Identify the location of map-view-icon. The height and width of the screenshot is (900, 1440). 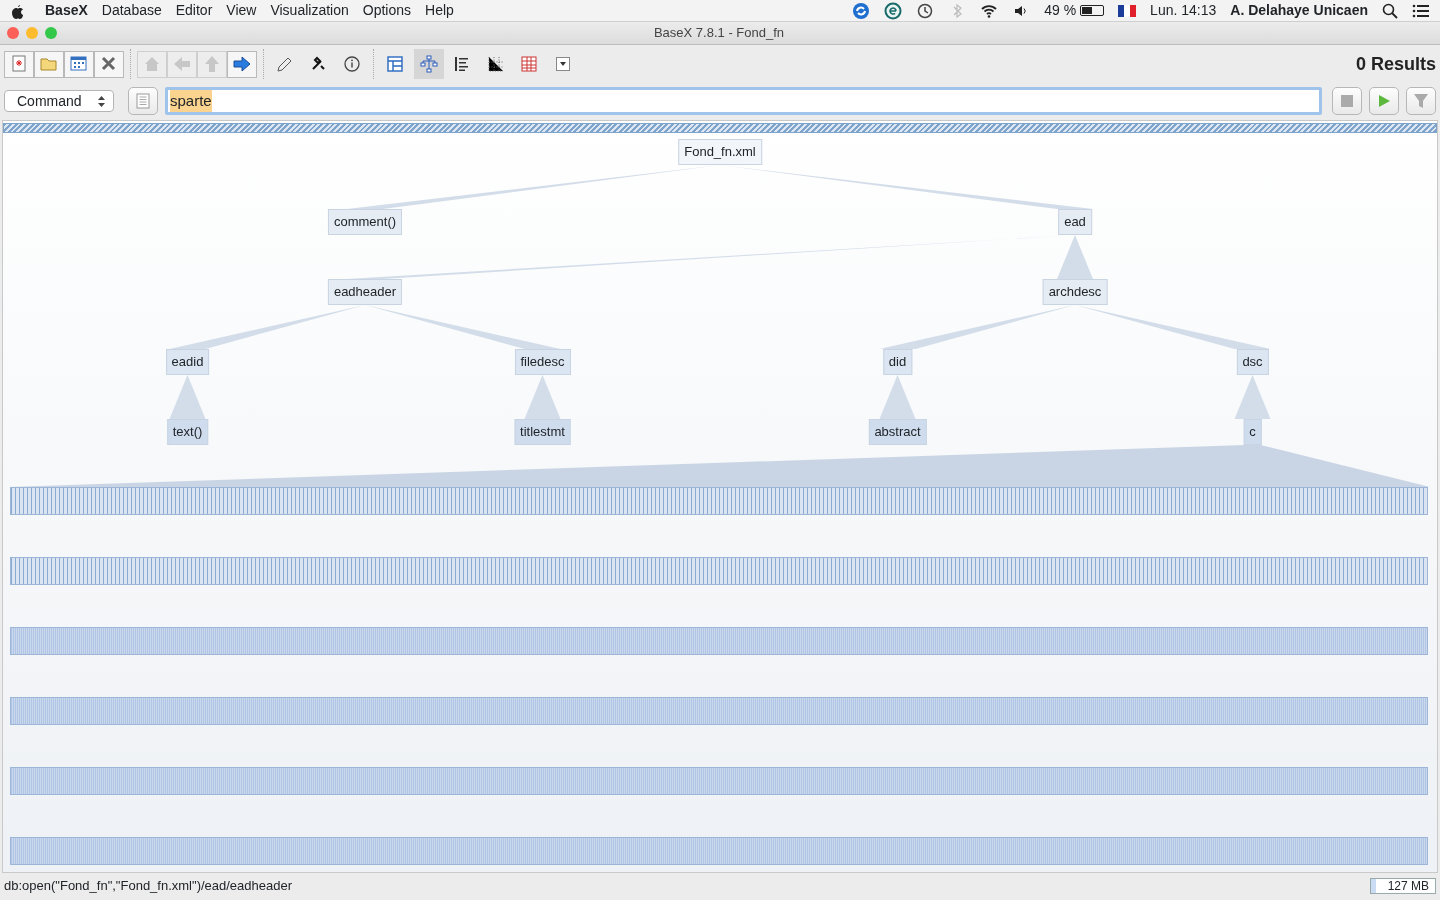
(395, 64).